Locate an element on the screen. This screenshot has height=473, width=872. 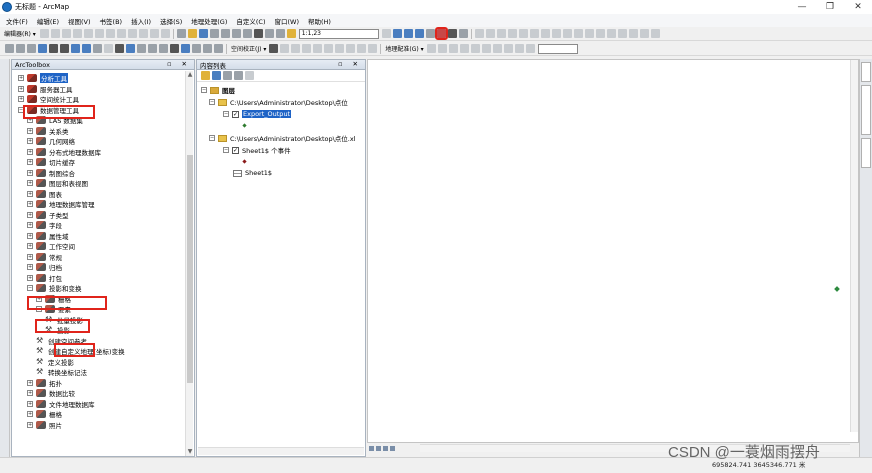
toolbox-tree-item: + 分析工具 is located at coordinates (43, 78).